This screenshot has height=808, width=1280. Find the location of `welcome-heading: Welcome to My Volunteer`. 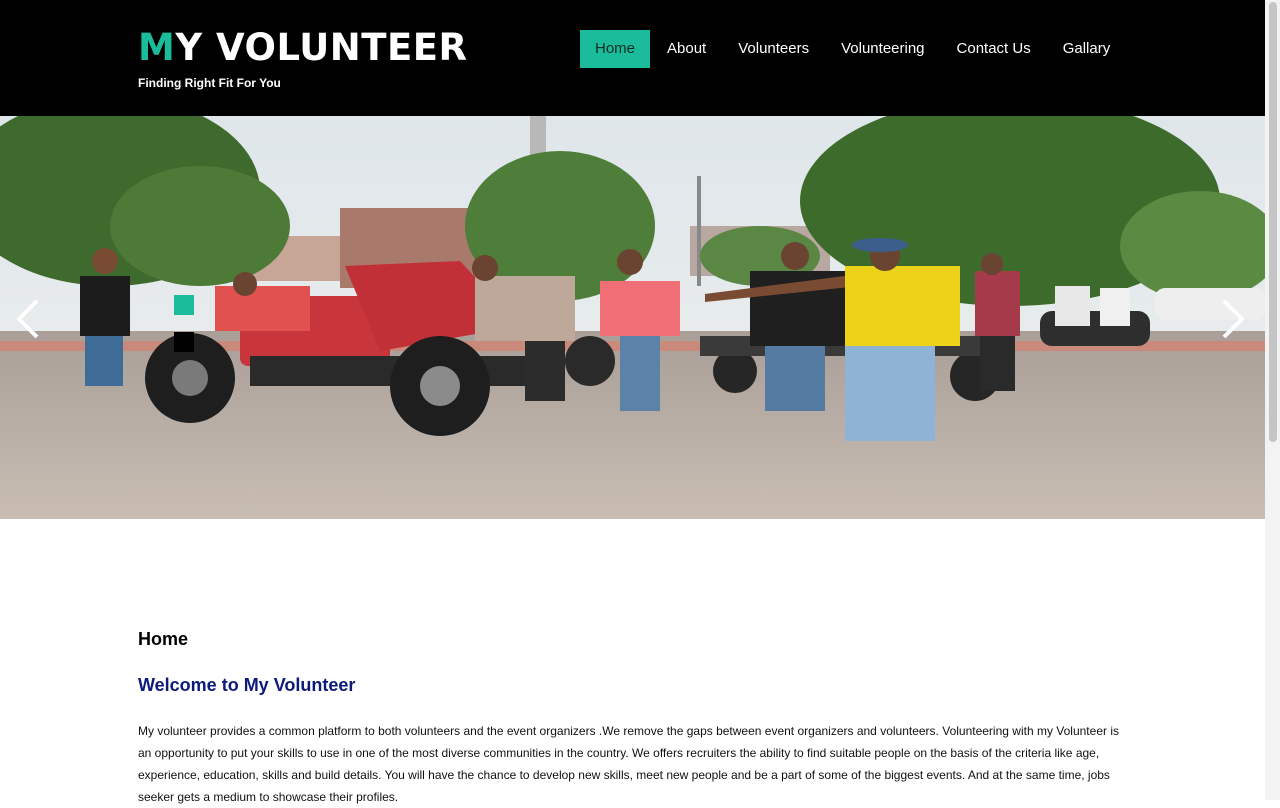

welcome-heading: Welcome to My Volunteer is located at coordinates (247, 685).